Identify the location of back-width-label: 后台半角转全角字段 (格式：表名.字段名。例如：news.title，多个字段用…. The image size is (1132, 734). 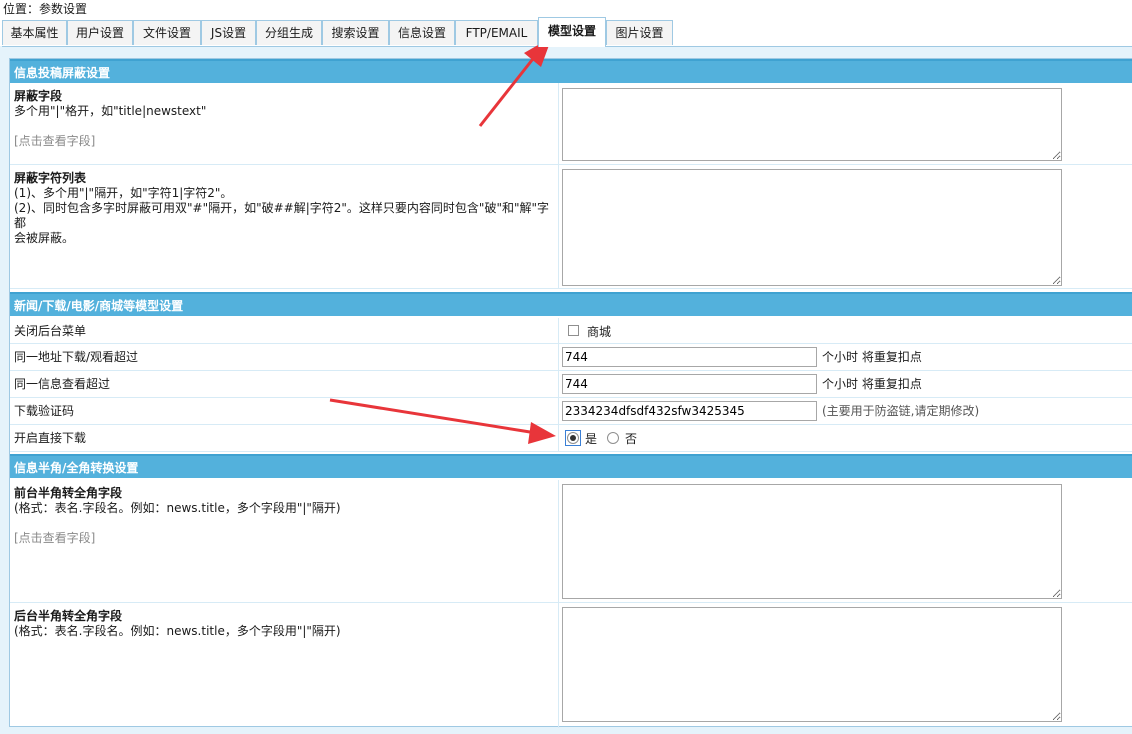
(177, 624).